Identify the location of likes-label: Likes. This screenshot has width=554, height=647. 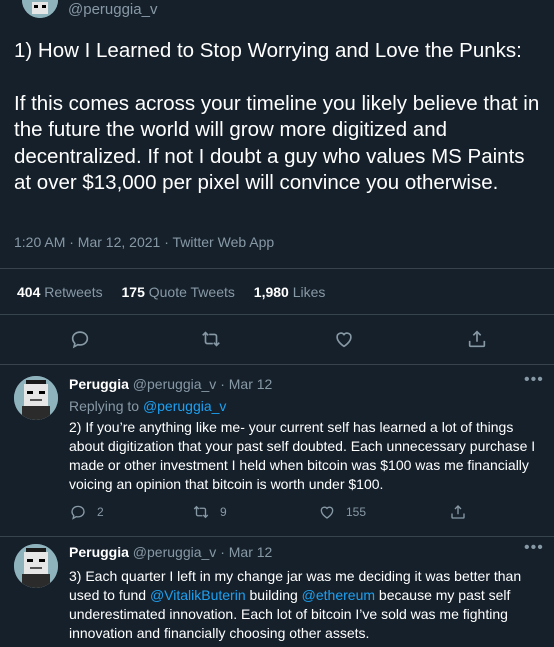
(309, 292).